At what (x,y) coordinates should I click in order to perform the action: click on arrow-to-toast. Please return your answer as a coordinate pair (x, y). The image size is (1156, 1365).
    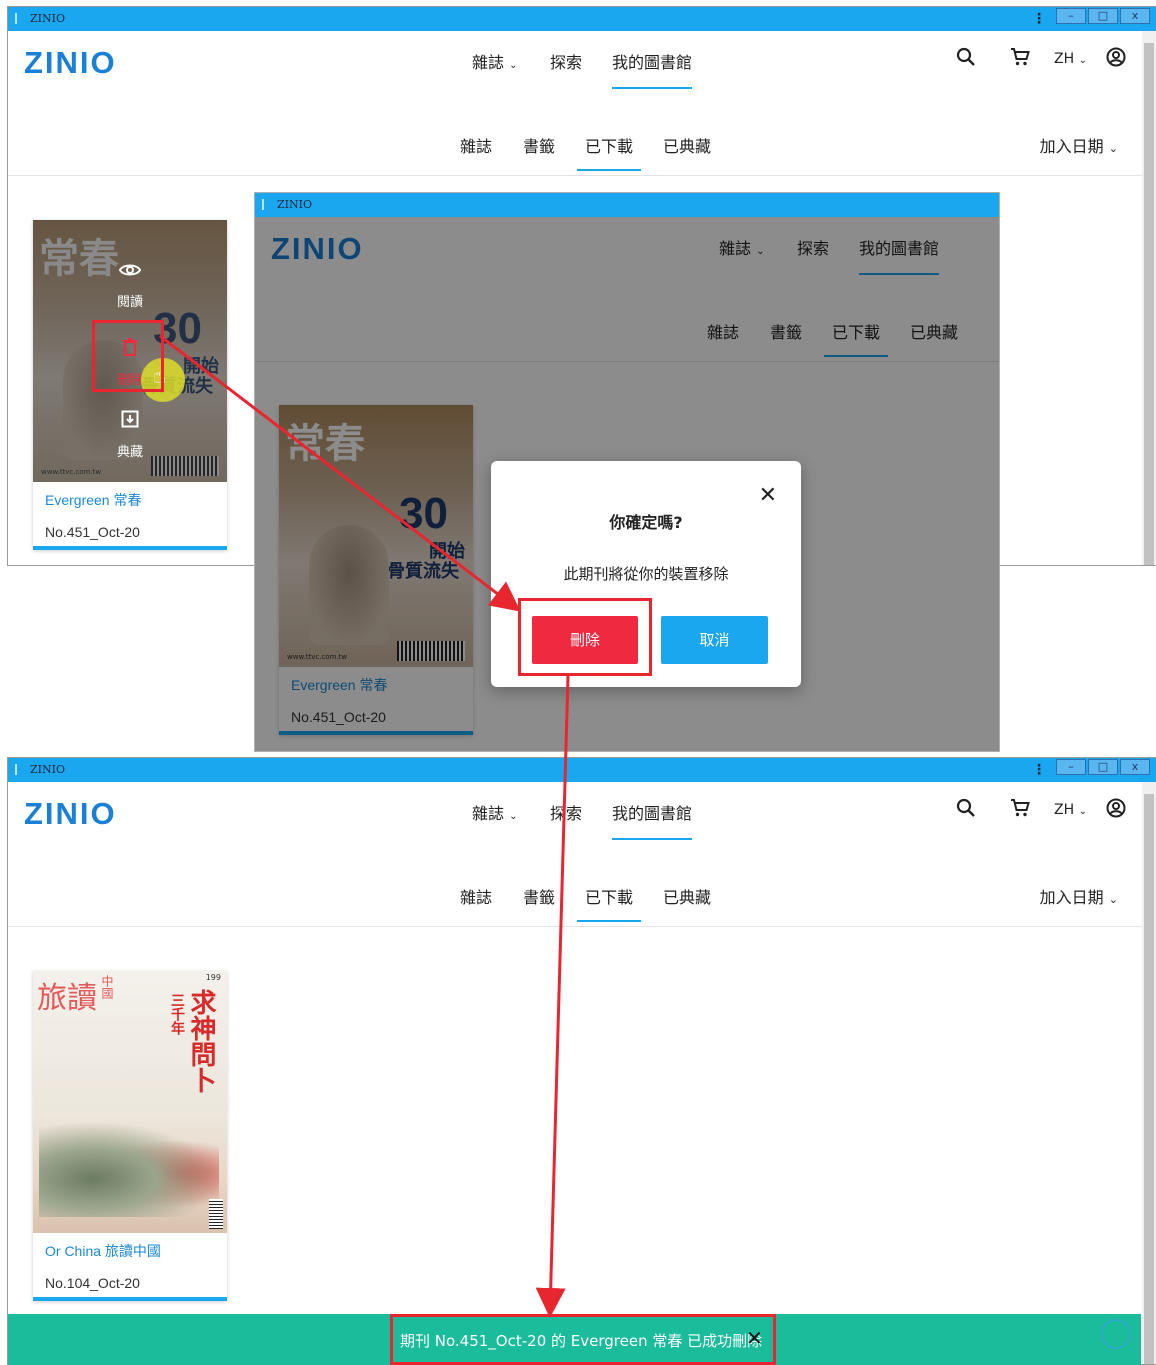
    Looking at the image, I should click on (552, 996).